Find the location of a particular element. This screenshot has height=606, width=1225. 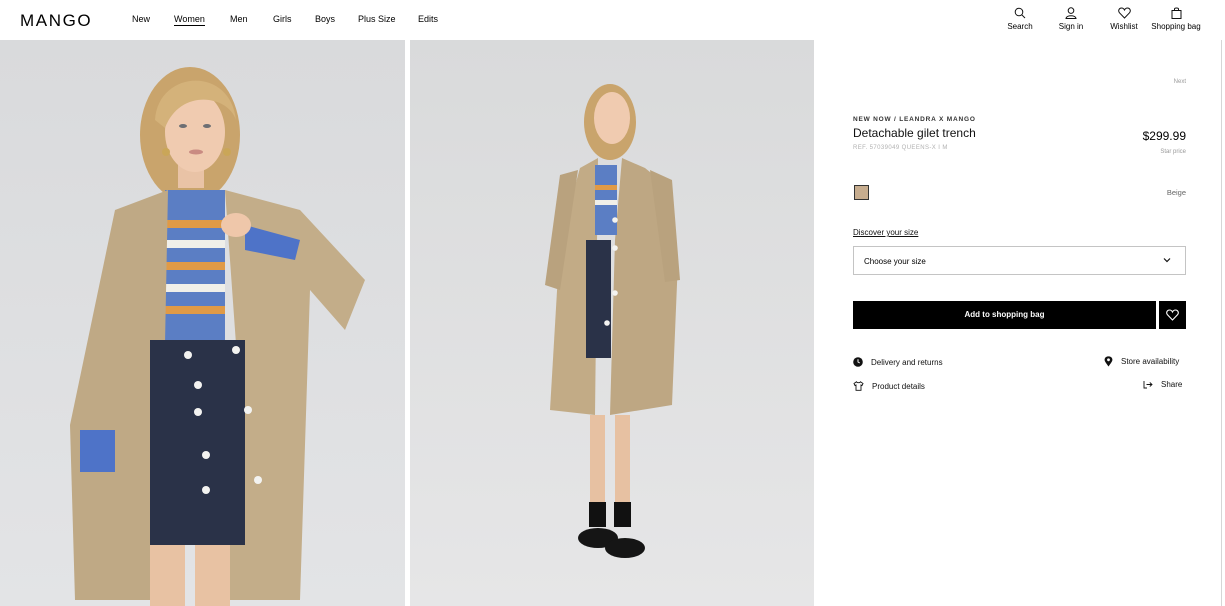

nav-edits: Edits is located at coordinates (428, 19).